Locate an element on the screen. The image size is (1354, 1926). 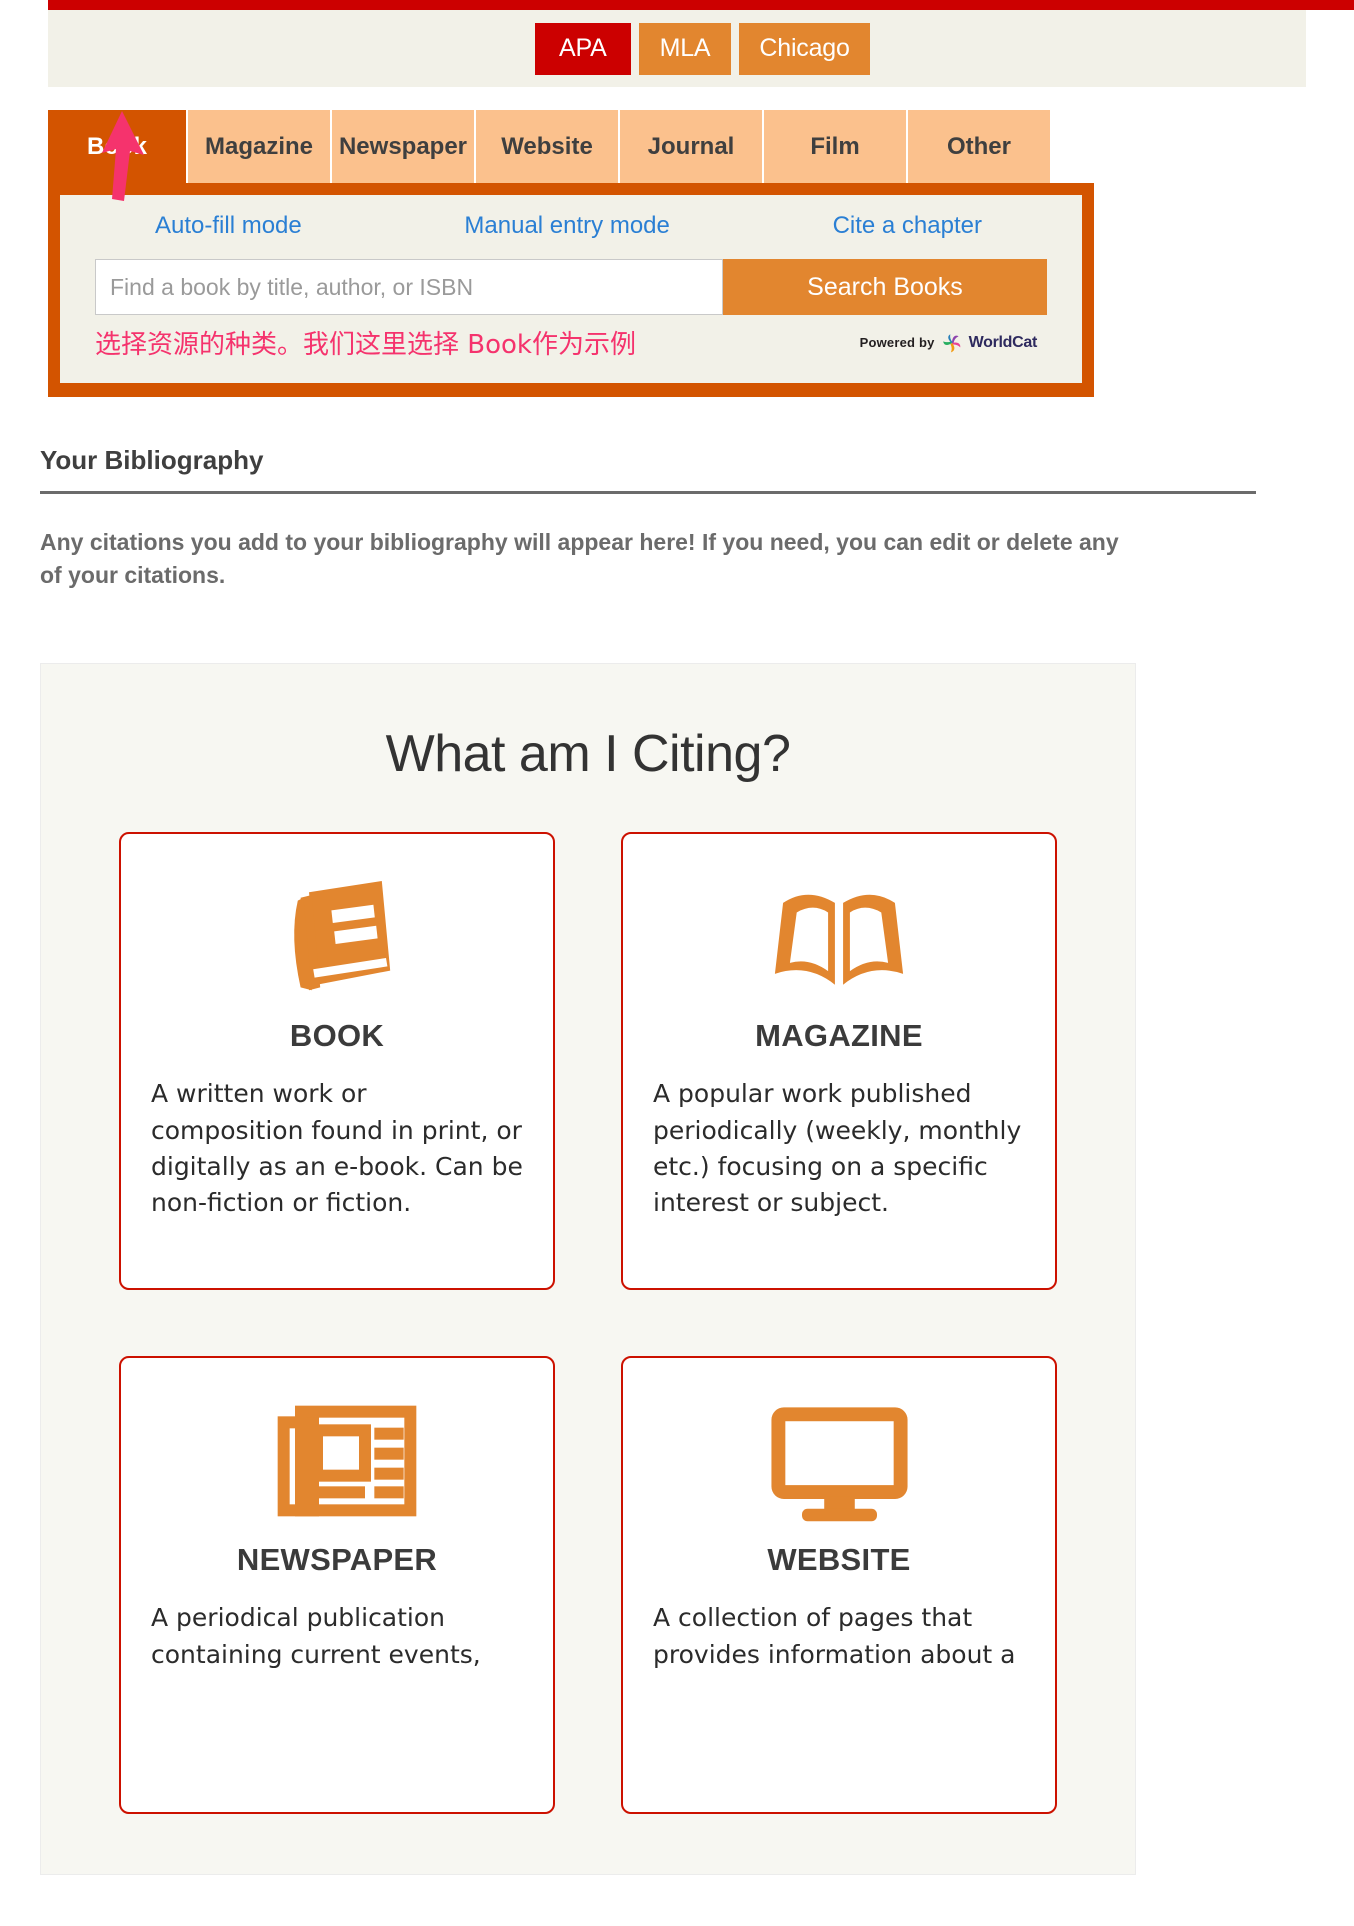
search-row: Search Books is located at coordinates (571, 287).